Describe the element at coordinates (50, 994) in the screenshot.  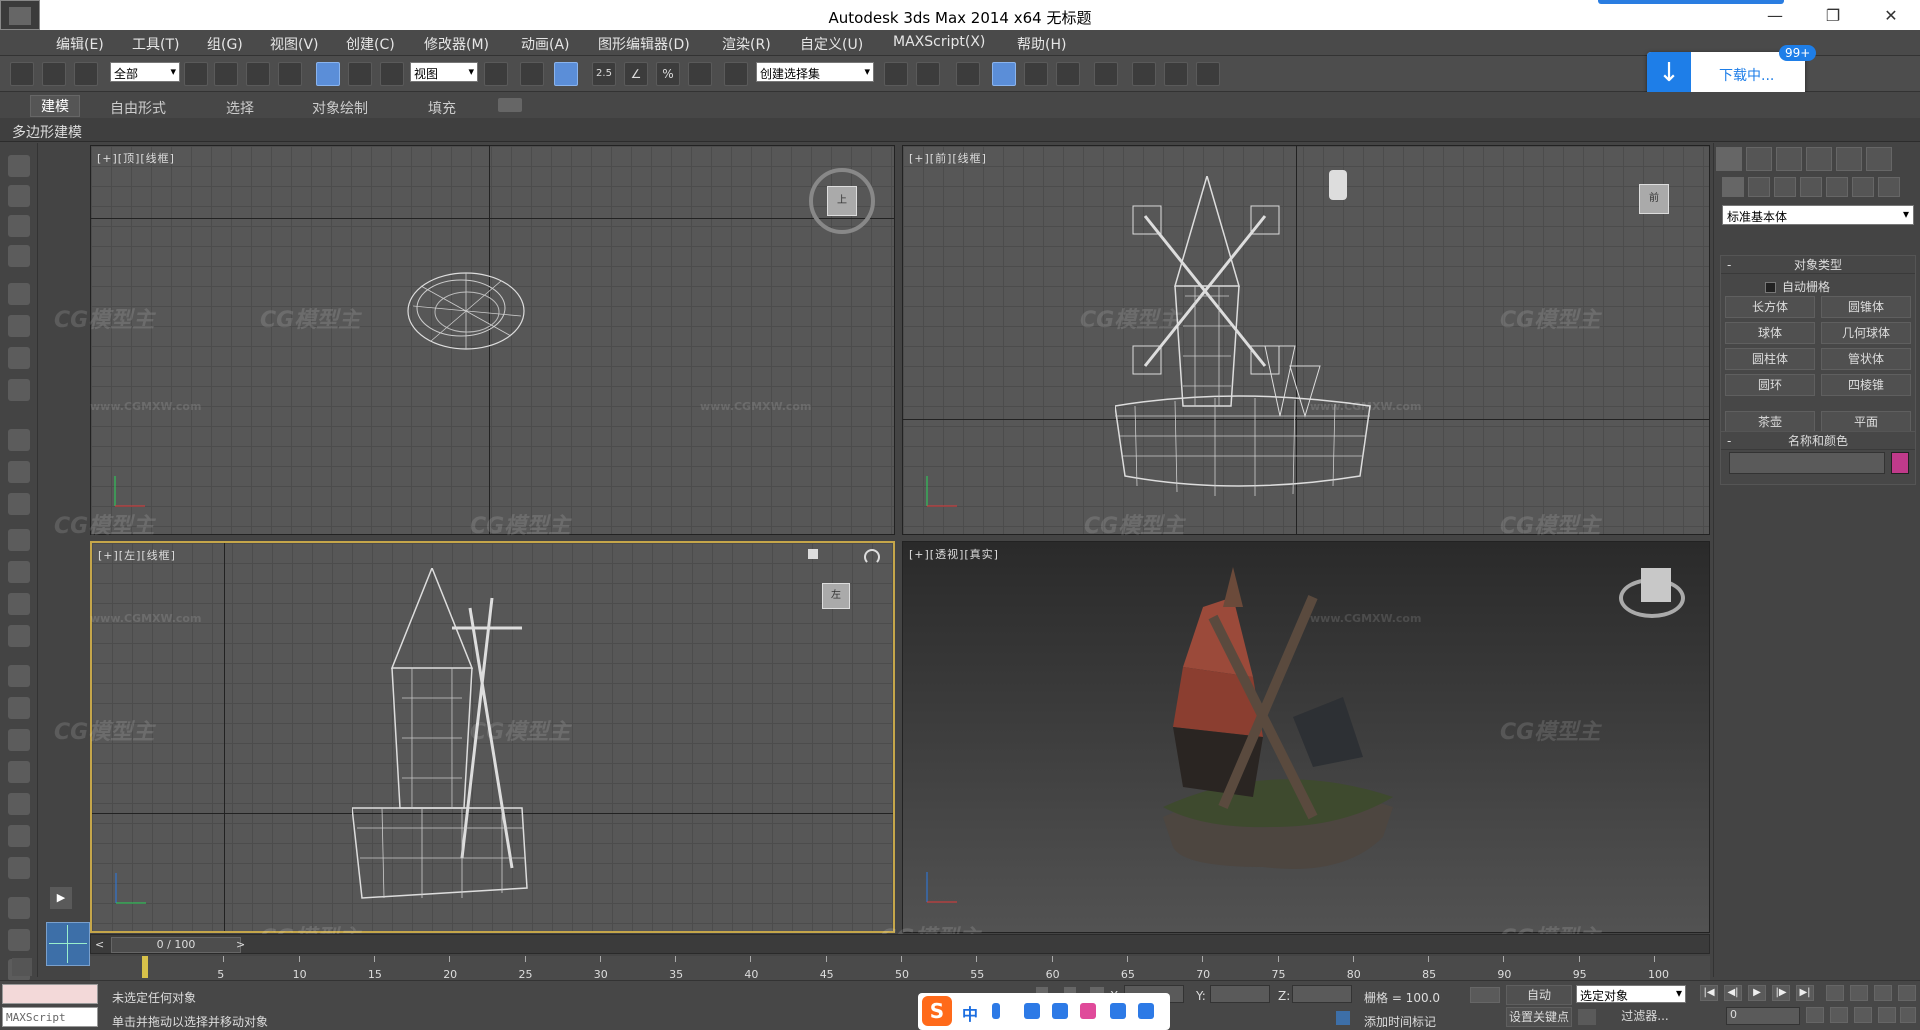
I see `maxscript-listener` at that location.